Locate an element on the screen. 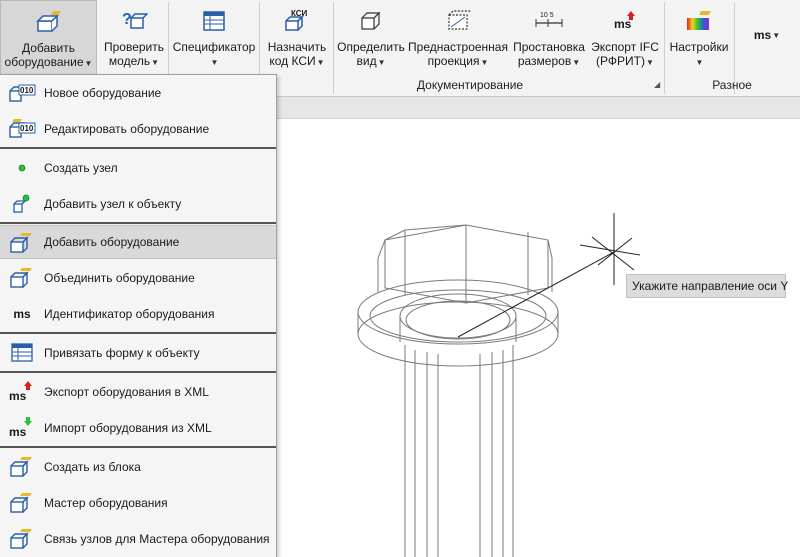 Image resolution: width=800 pixels, height=557 pixels. specifier-label: Спецификатор ▼ is located at coordinates (214, 53).